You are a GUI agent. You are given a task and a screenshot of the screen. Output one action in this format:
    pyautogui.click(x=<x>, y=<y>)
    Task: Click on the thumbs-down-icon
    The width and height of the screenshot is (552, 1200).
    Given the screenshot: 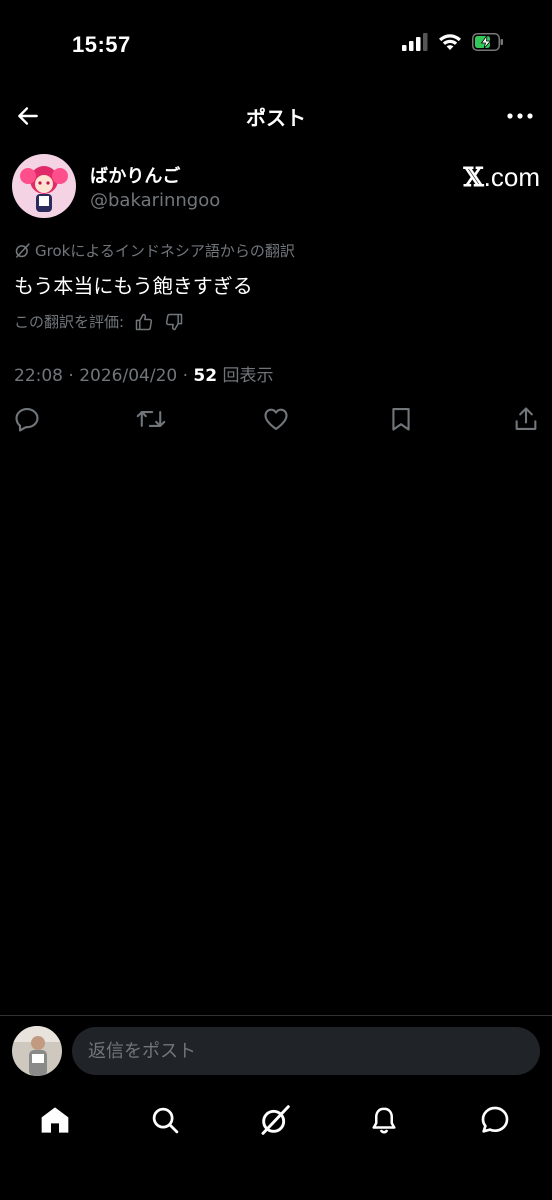 What is the action you would take?
    pyautogui.click(x=174, y=321)
    